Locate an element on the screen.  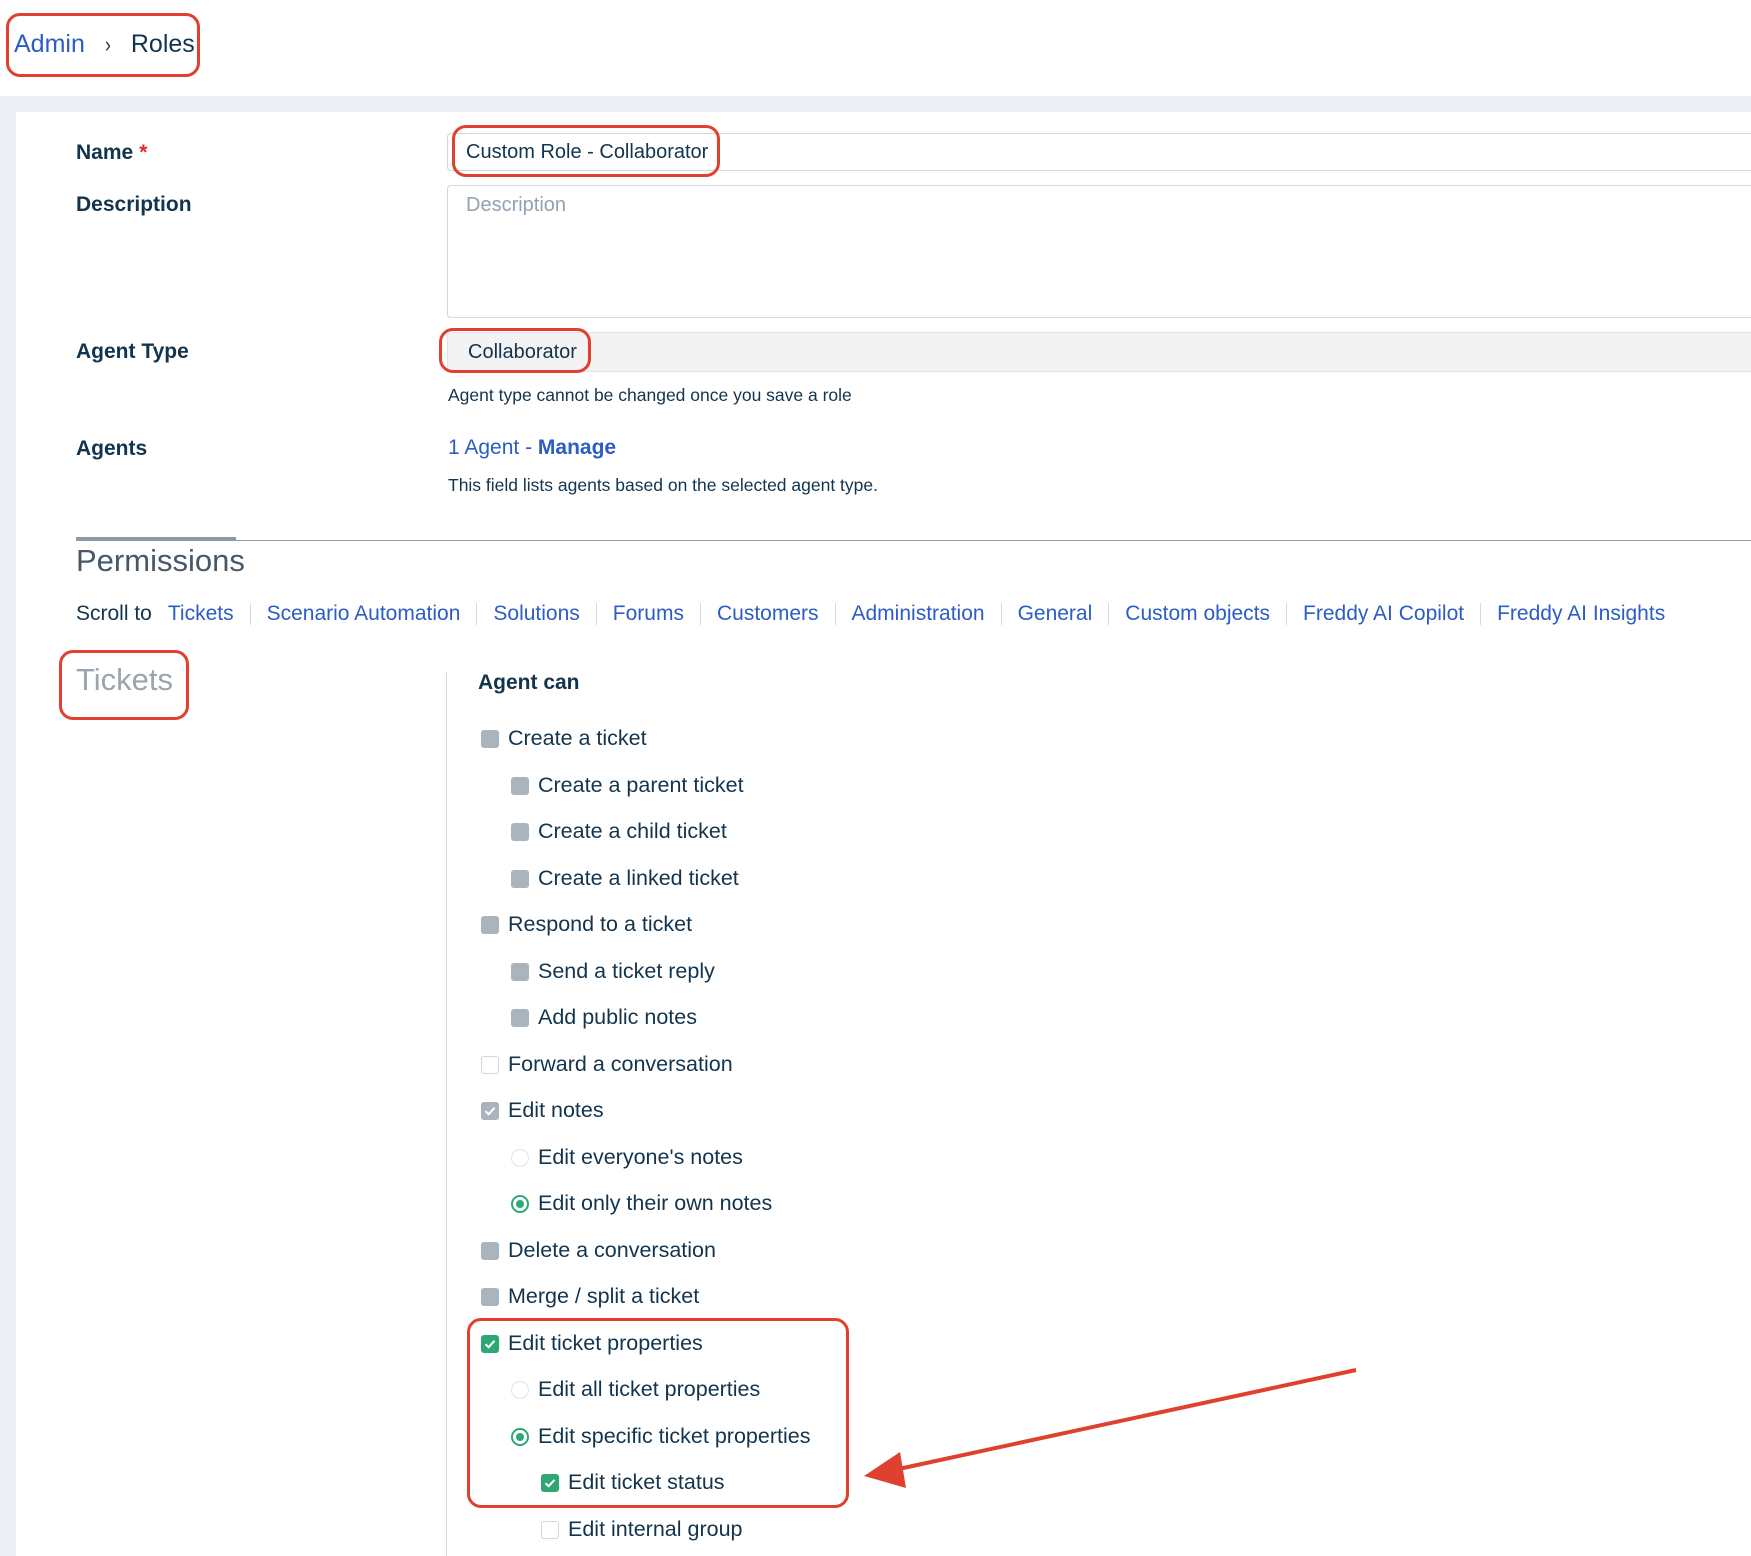
name-label-text: Name is located at coordinates (105, 152).